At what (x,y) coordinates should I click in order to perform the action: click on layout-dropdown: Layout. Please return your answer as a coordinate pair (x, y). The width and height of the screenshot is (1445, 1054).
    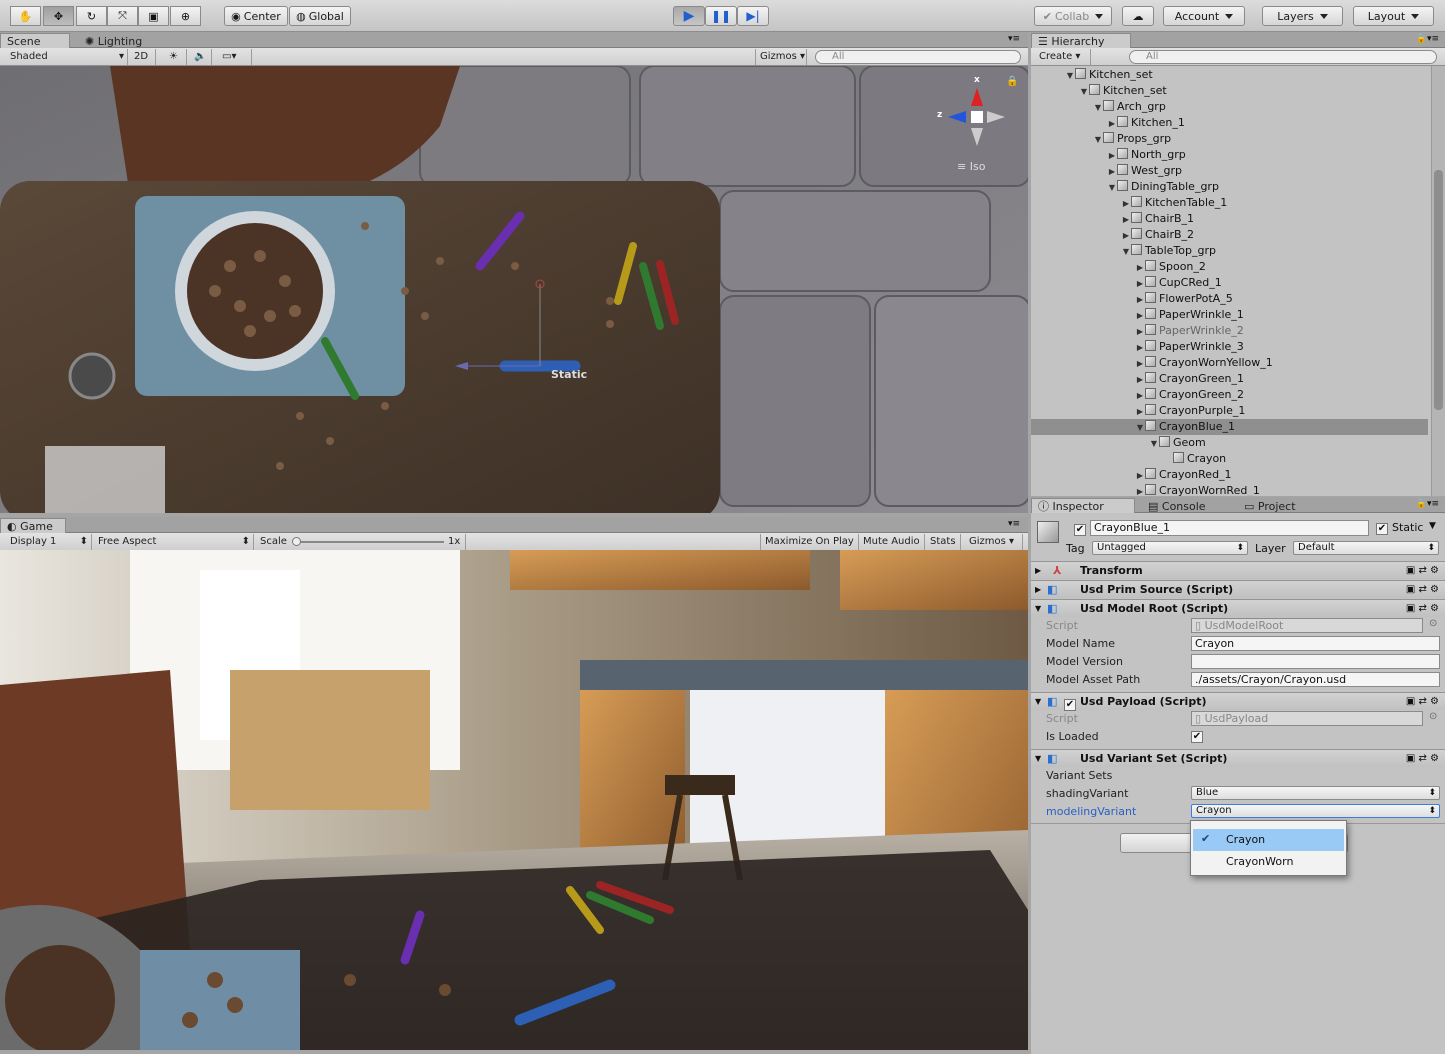
    Looking at the image, I should click on (1393, 16).